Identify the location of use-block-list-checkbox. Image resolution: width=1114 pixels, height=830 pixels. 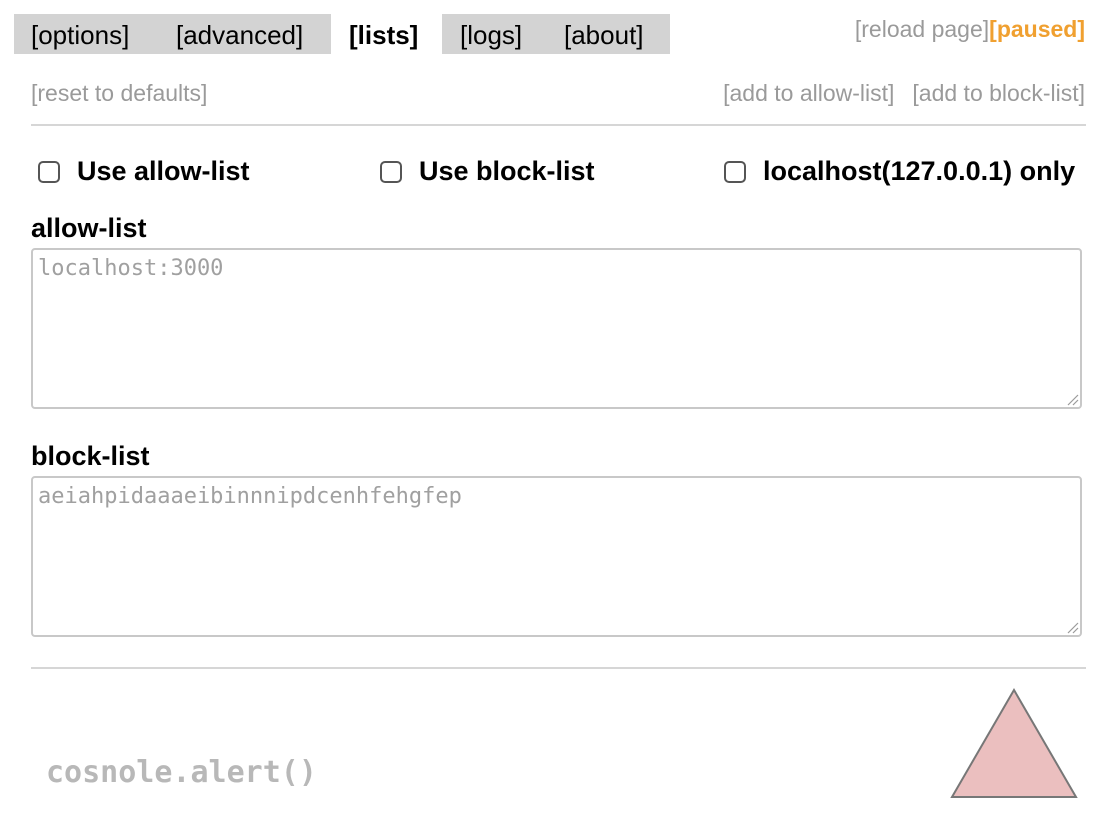
(391, 171).